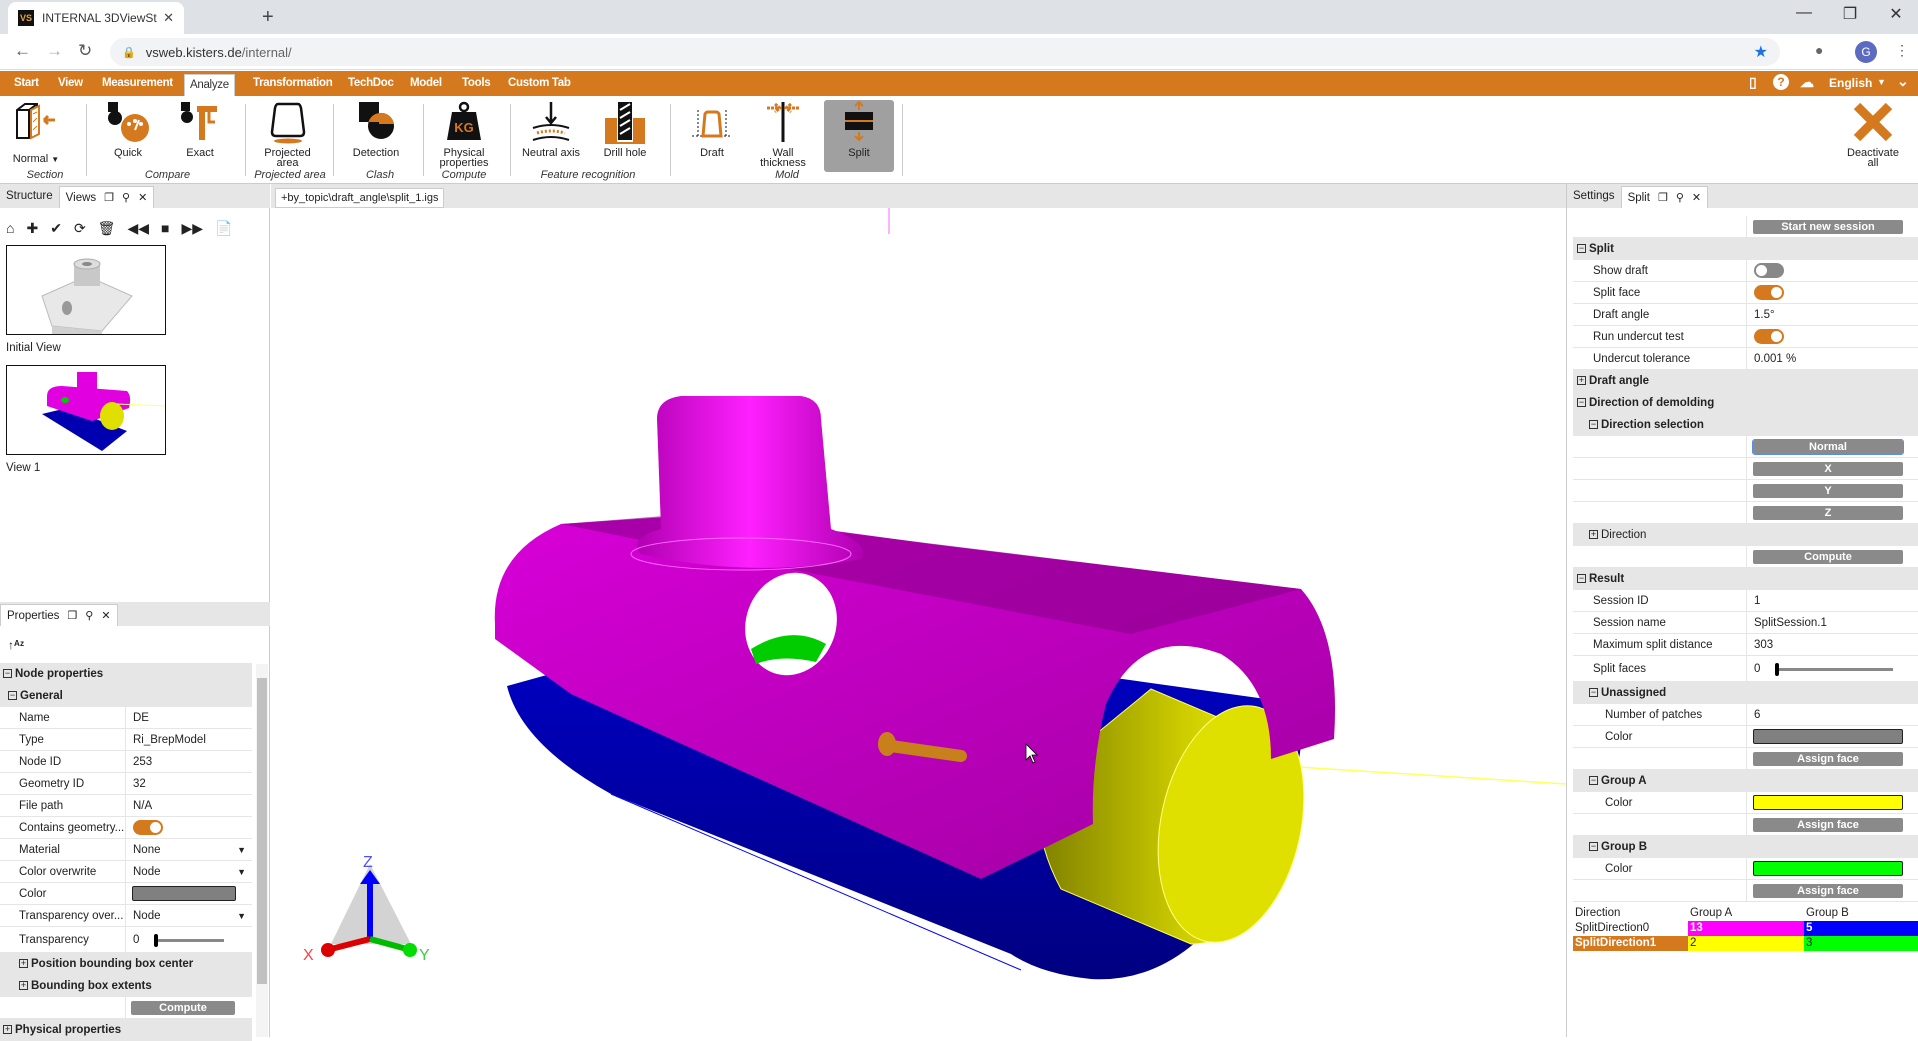 The width and height of the screenshot is (1918, 1041). Describe the element at coordinates (1828, 868) in the screenshot. I see `group-b-color-swatch` at that location.